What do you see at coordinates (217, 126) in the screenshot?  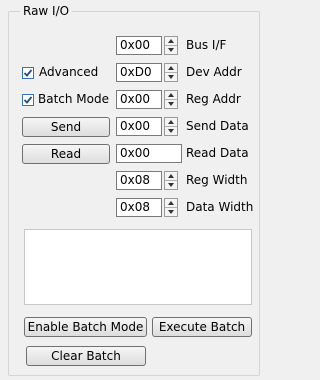 I see `send-data-label: Send Data` at bounding box center [217, 126].